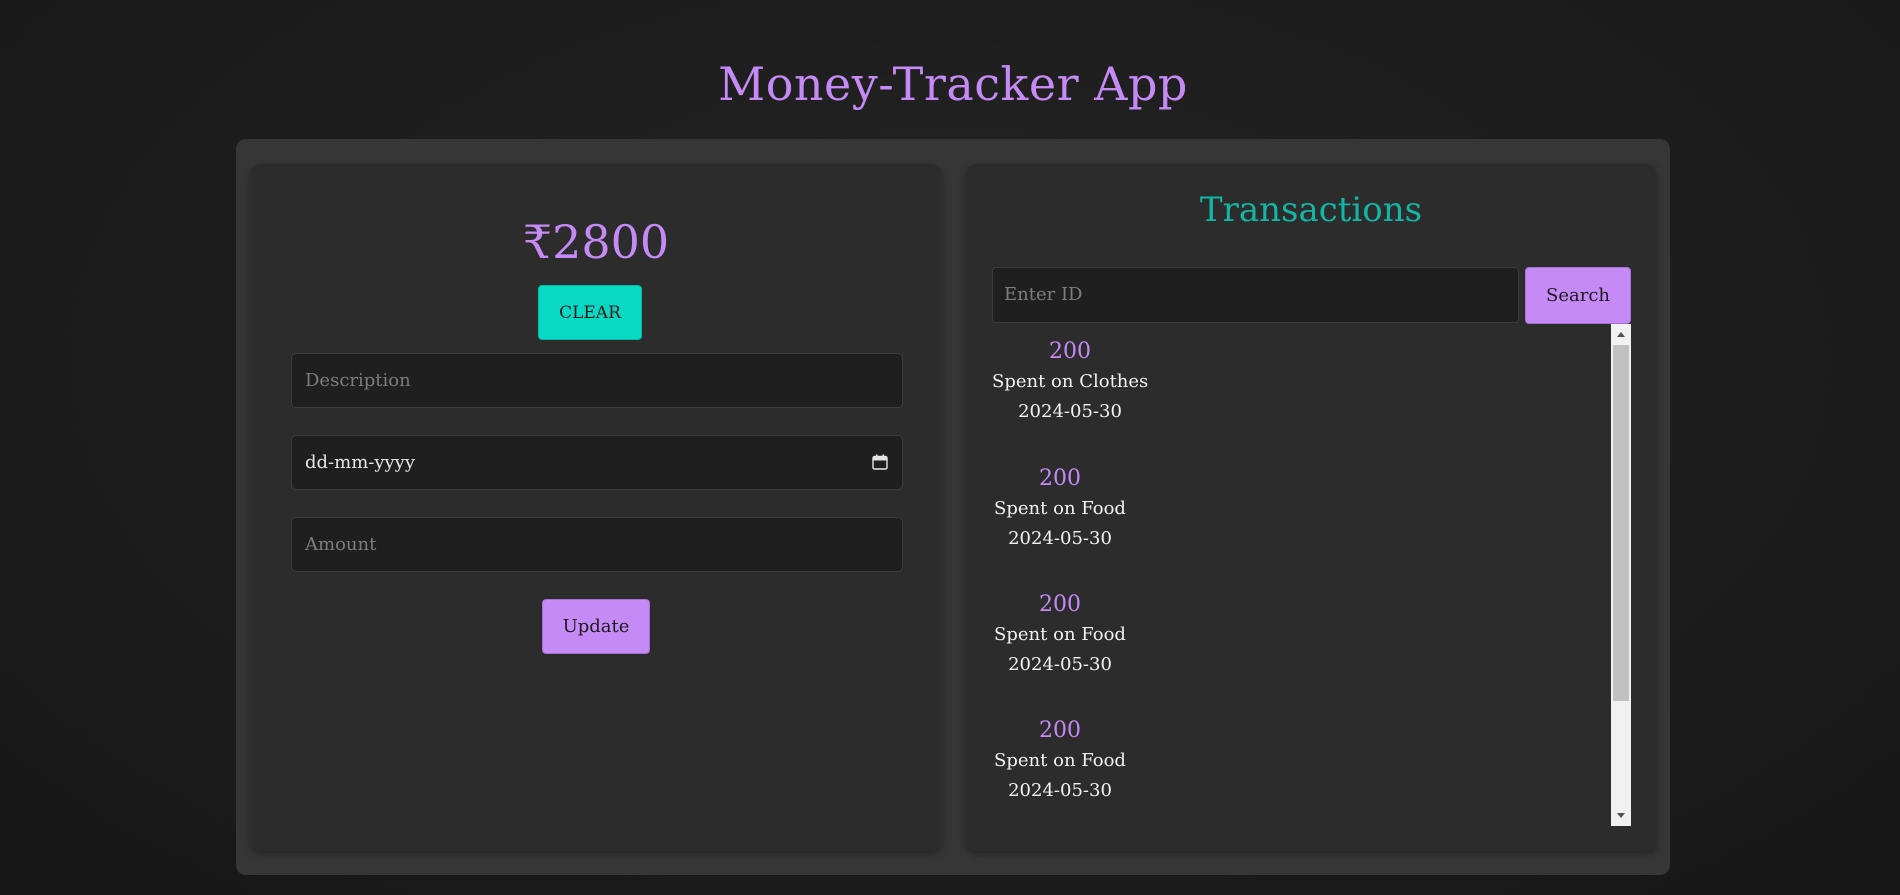  I want to click on scrollbar-thumb, so click(1621, 523).